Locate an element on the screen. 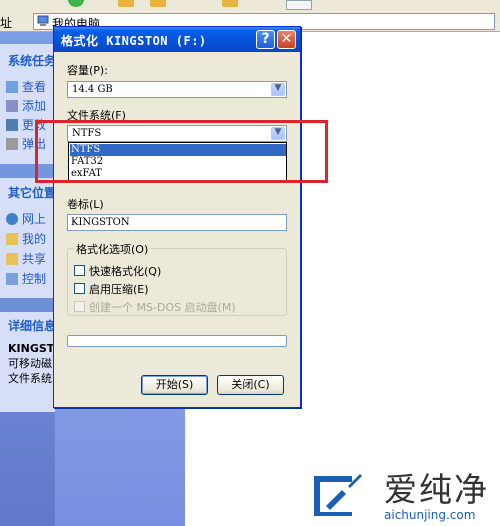 The image size is (500, 526). details-name: KINGSTON is located at coordinates (31, 348).